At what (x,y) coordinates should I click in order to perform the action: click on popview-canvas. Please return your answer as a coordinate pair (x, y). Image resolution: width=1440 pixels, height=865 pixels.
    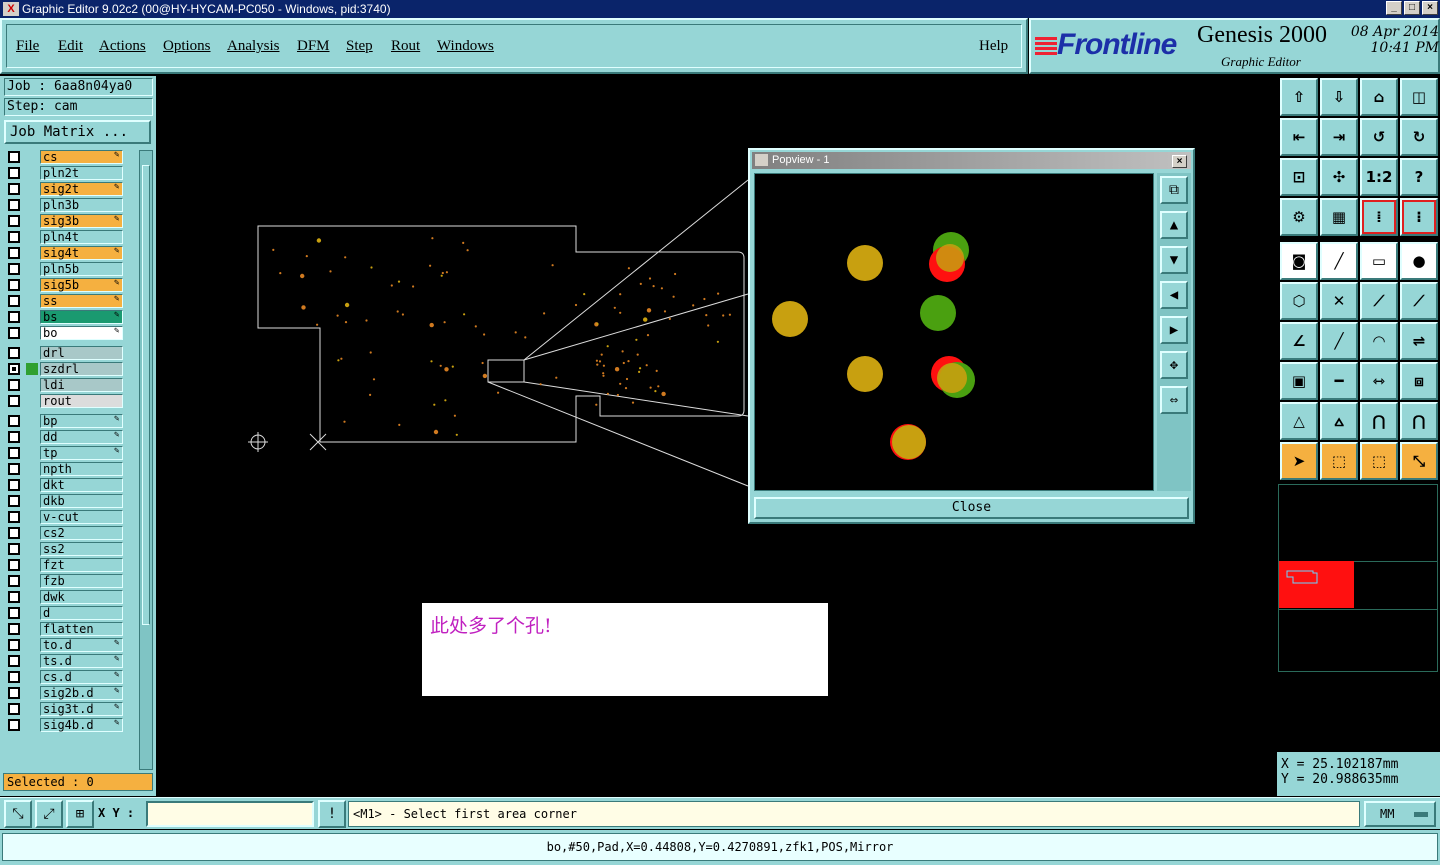
    Looking at the image, I should click on (954, 332).